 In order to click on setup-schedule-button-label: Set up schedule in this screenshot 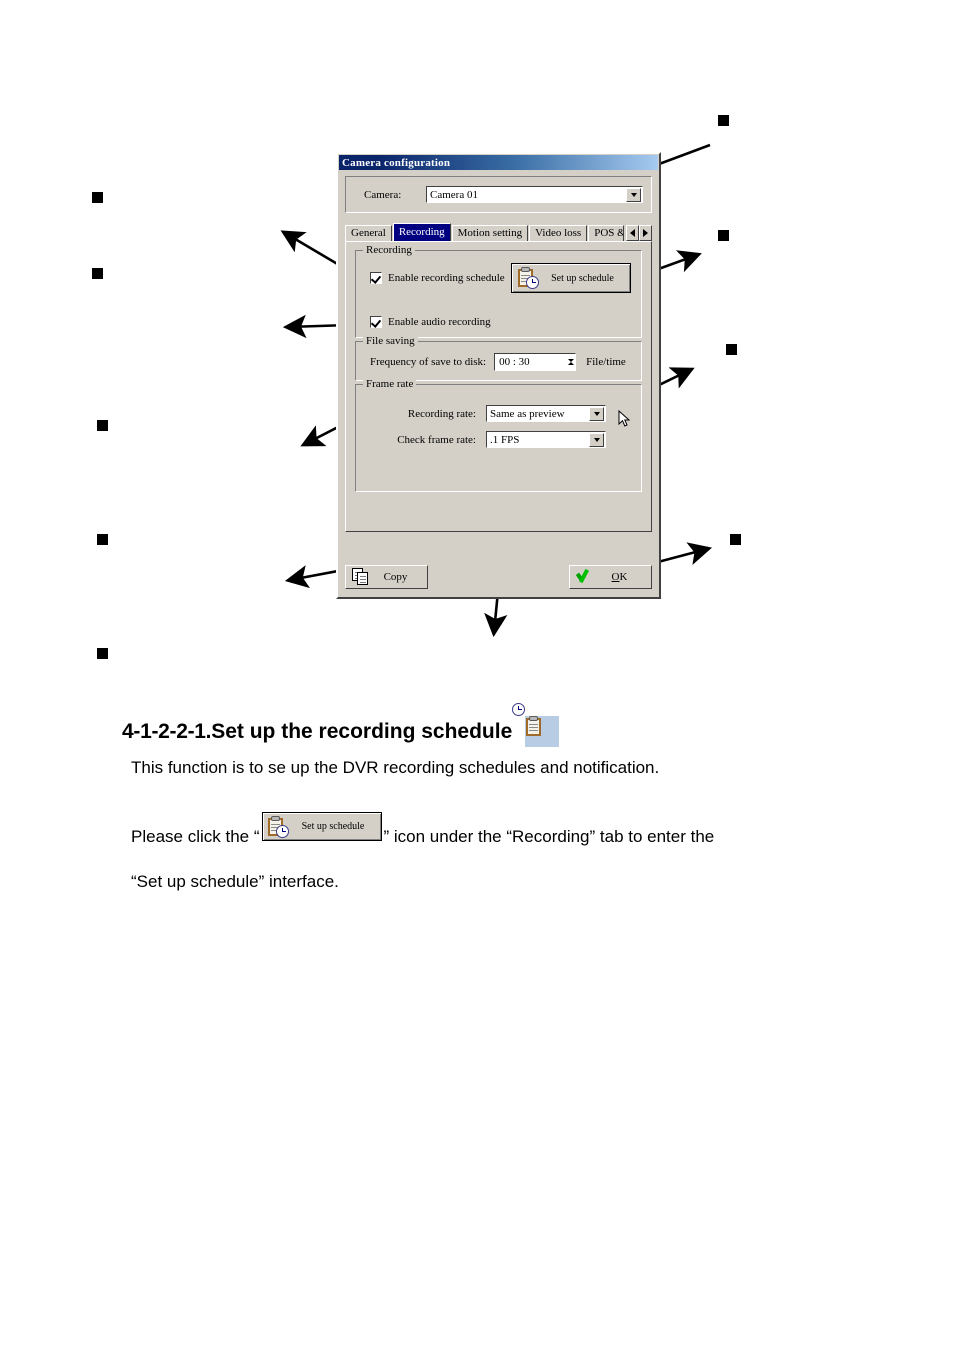, I will do `click(582, 278)`.